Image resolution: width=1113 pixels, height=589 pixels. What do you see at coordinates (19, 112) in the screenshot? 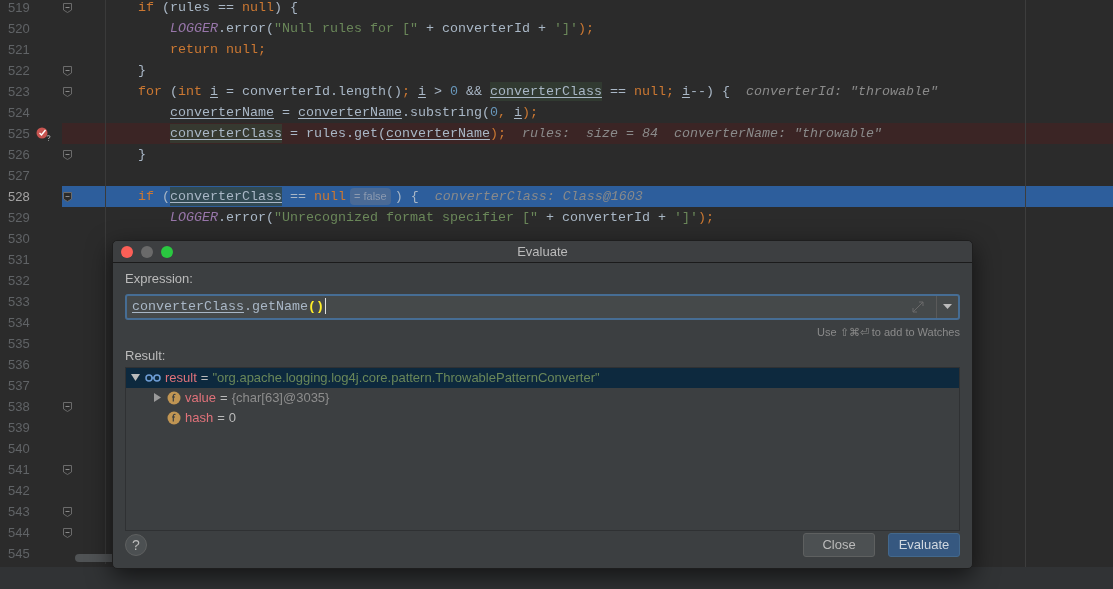
I see `line-number: 524` at bounding box center [19, 112].